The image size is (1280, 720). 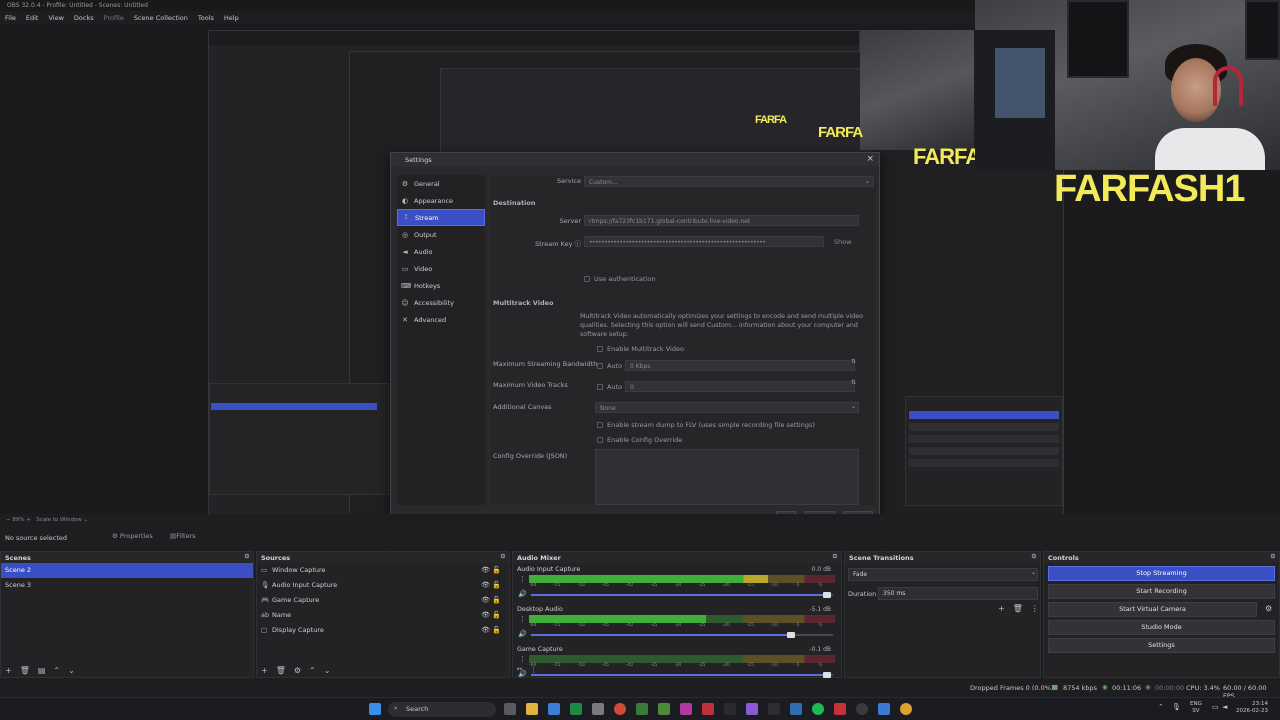 I want to click on canvas-select: None, so click(x=727, y=407).